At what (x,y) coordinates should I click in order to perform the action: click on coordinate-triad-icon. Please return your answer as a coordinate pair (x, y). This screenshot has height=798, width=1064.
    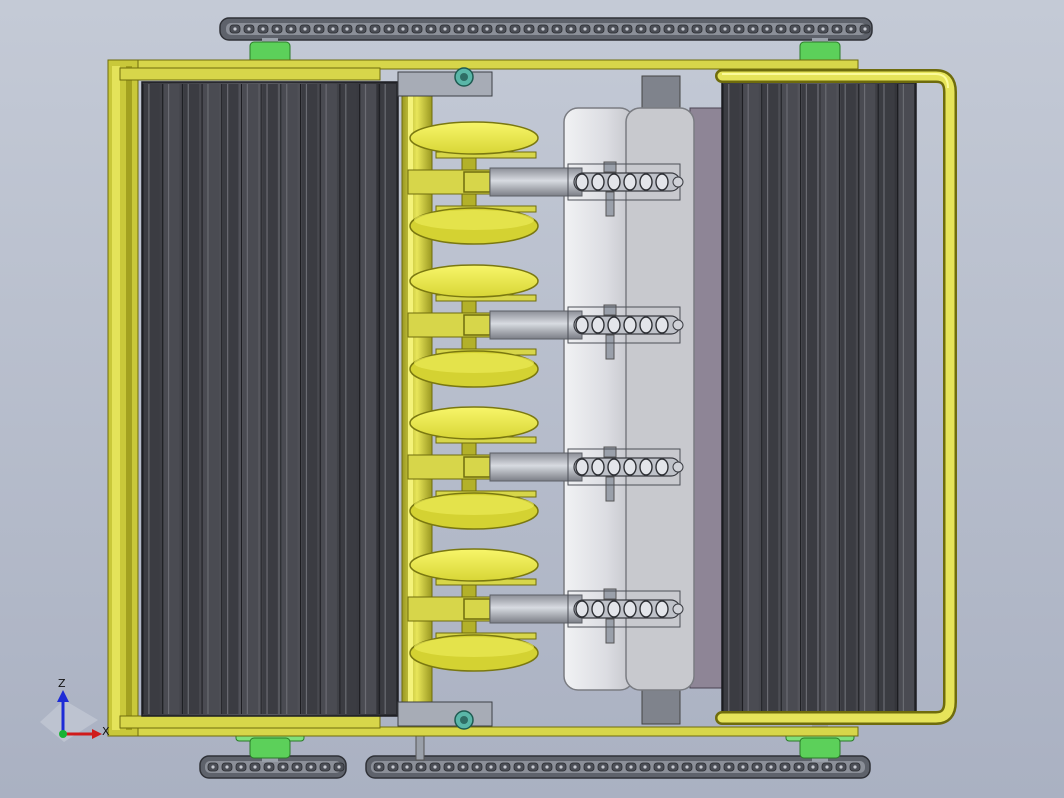
    Looking at the image, I should click on (71, 716).